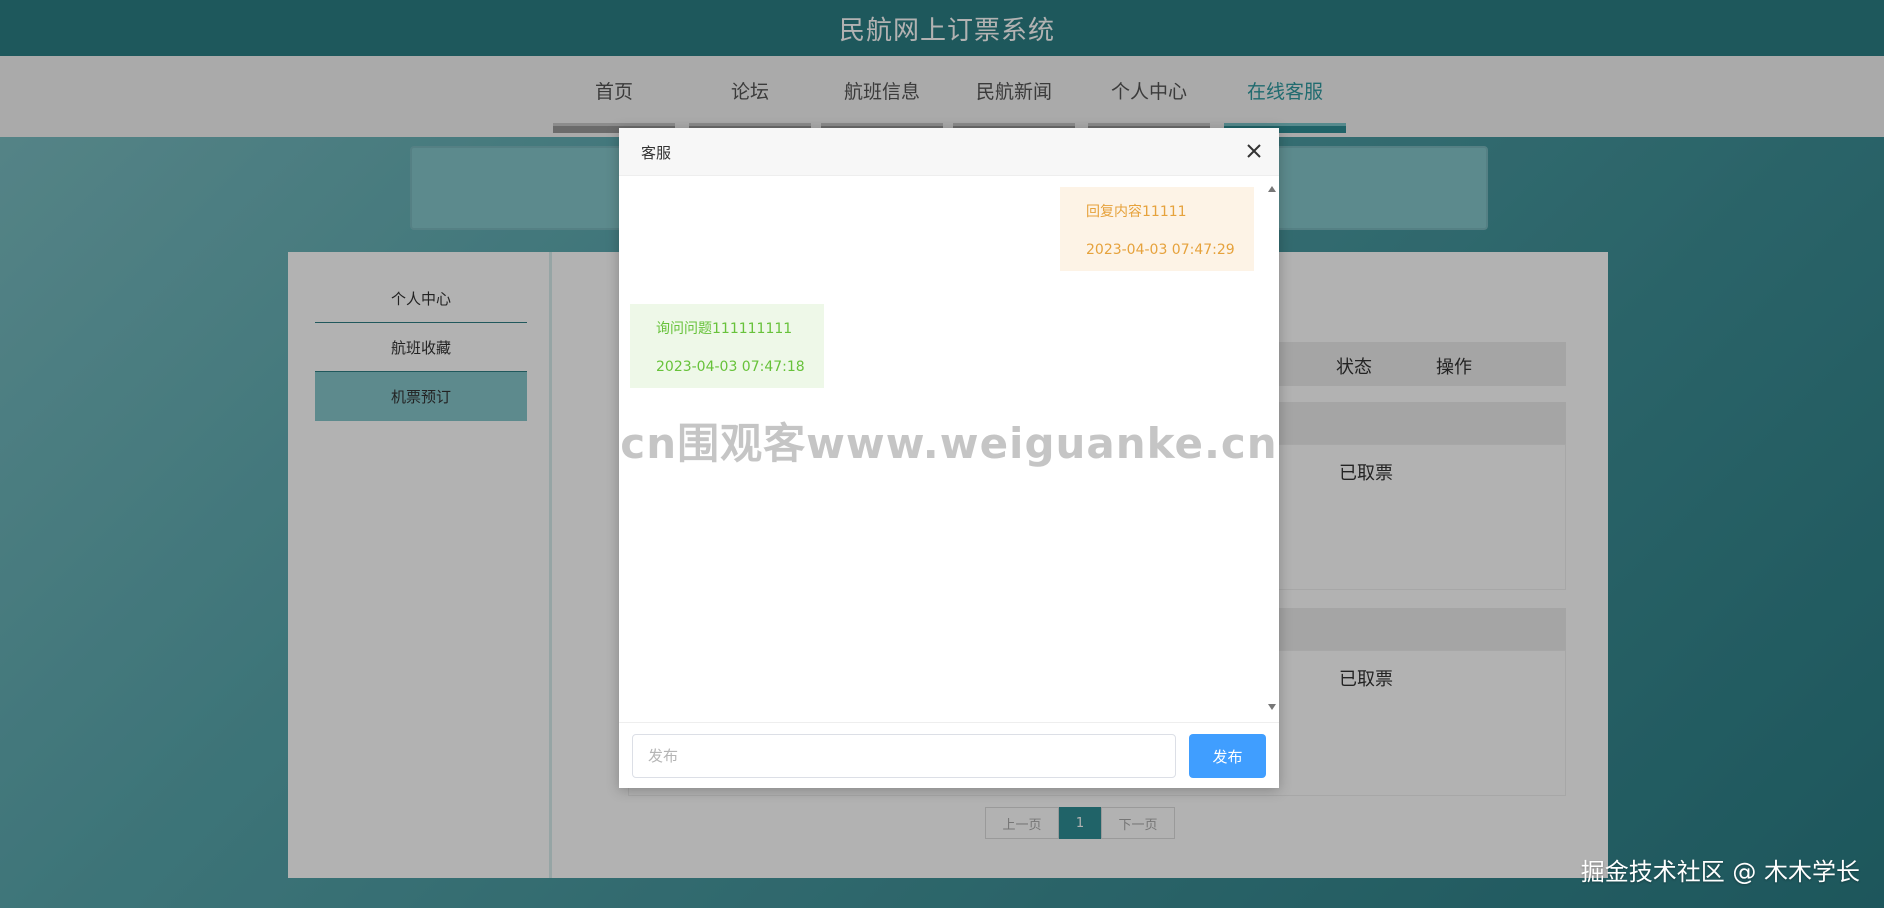 The height and width of the screenshot is (908, 1884). I want to click on dialog-footer: 发布, so click(949, 755).